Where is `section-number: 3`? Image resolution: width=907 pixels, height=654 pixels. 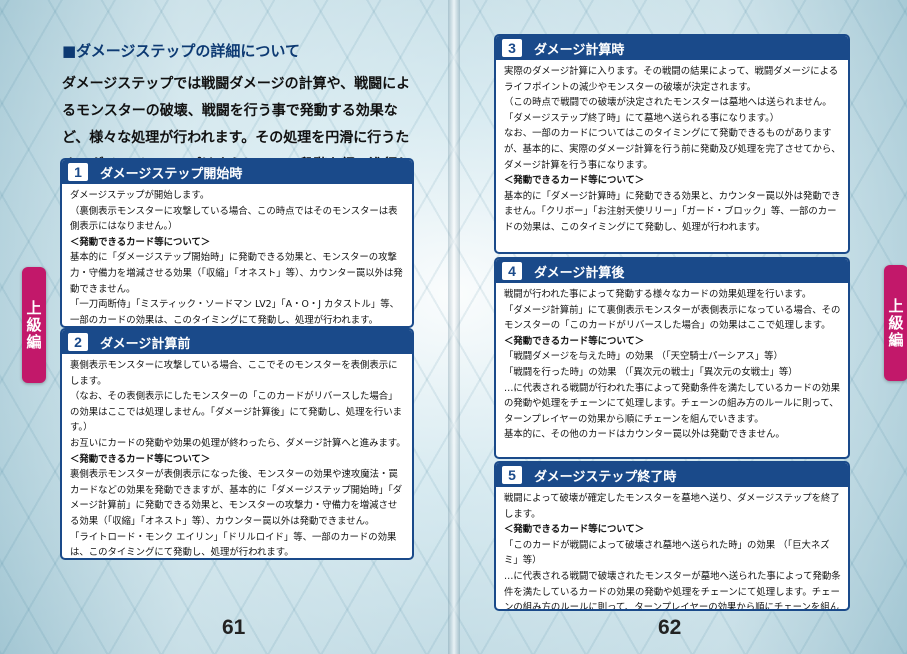
section-number: 3 is located at coordinates (512, 48).